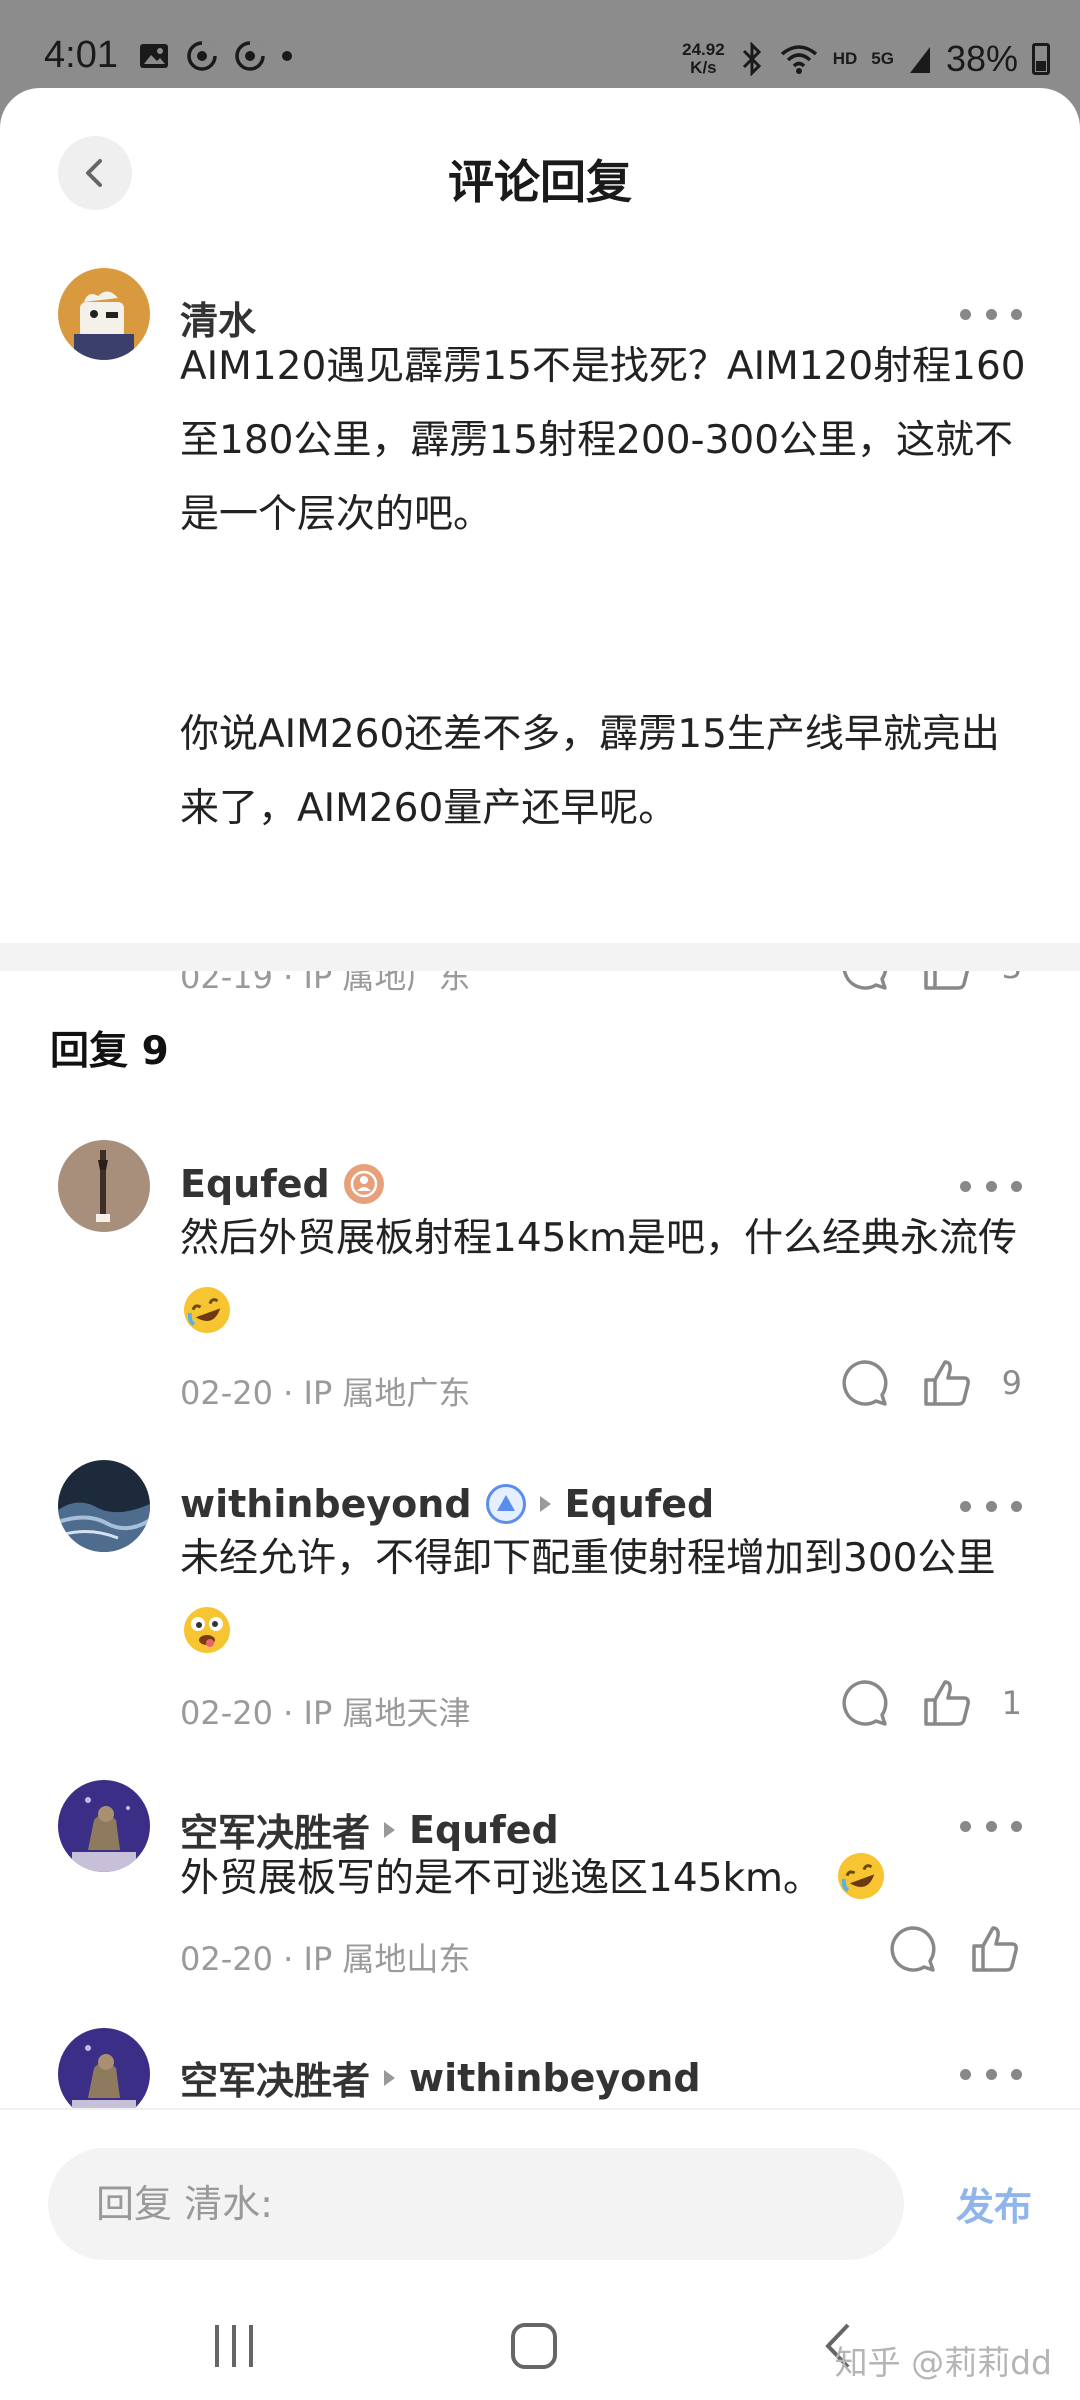 The width and height of the screenshot is (1080, 2400). What do you see at coordinates (1011, 1383) in the screenshot?
I see `like-count: 9` at bounding box center [1011, 1383].